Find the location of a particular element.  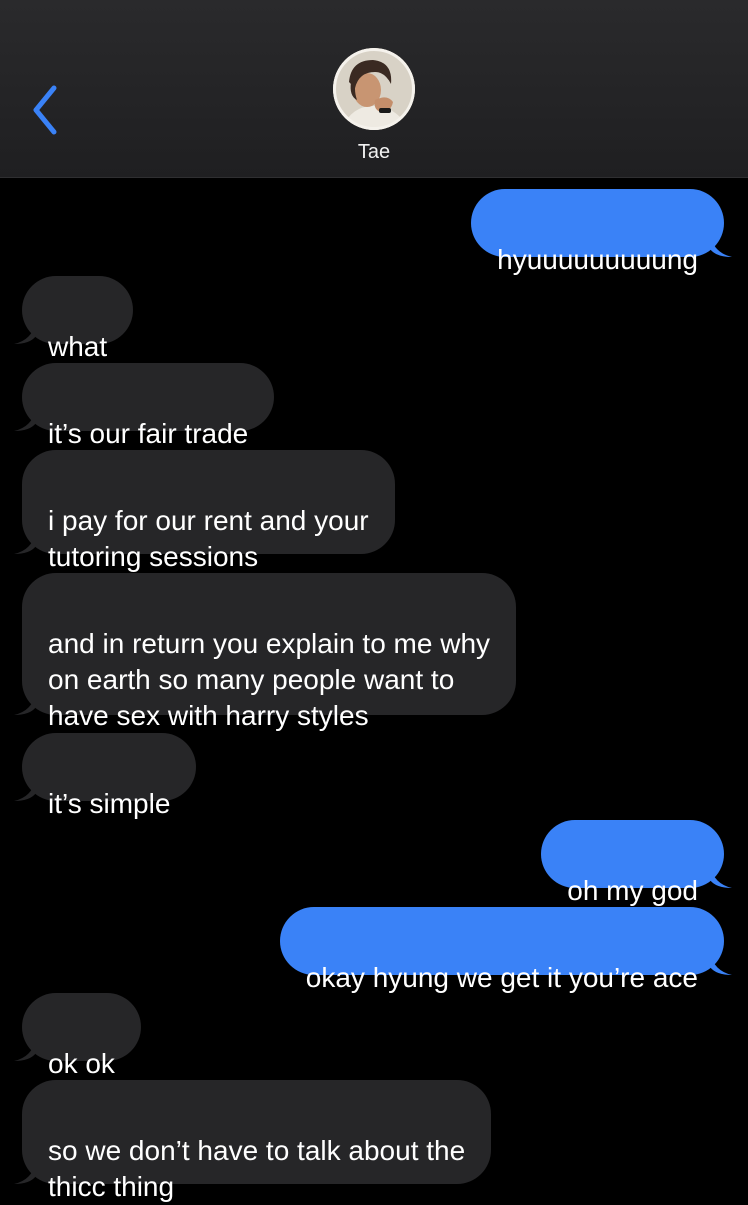

message-text: hyuuuuuuuuung is located at coordinates (597, 259).